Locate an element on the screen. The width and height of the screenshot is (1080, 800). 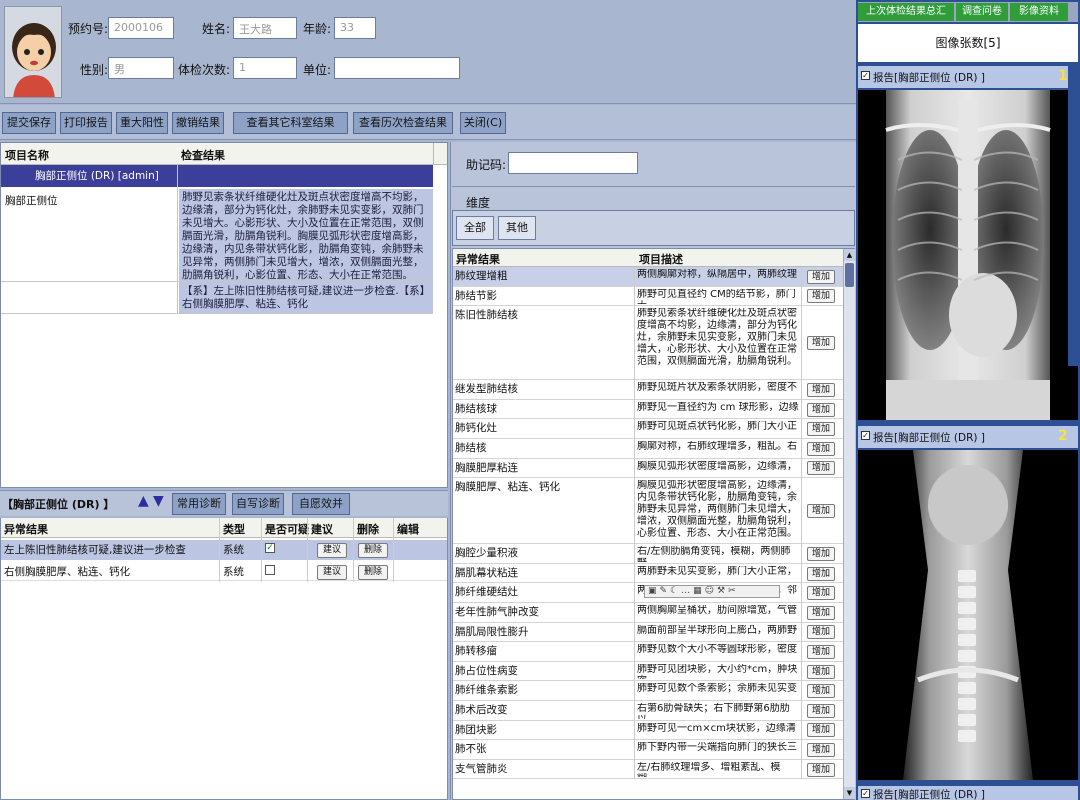
abnormal-row: 膈肌幕状粘连 两肺野未见实变影，肺门大小正常， 增加 is located at coordinates (648, 573).